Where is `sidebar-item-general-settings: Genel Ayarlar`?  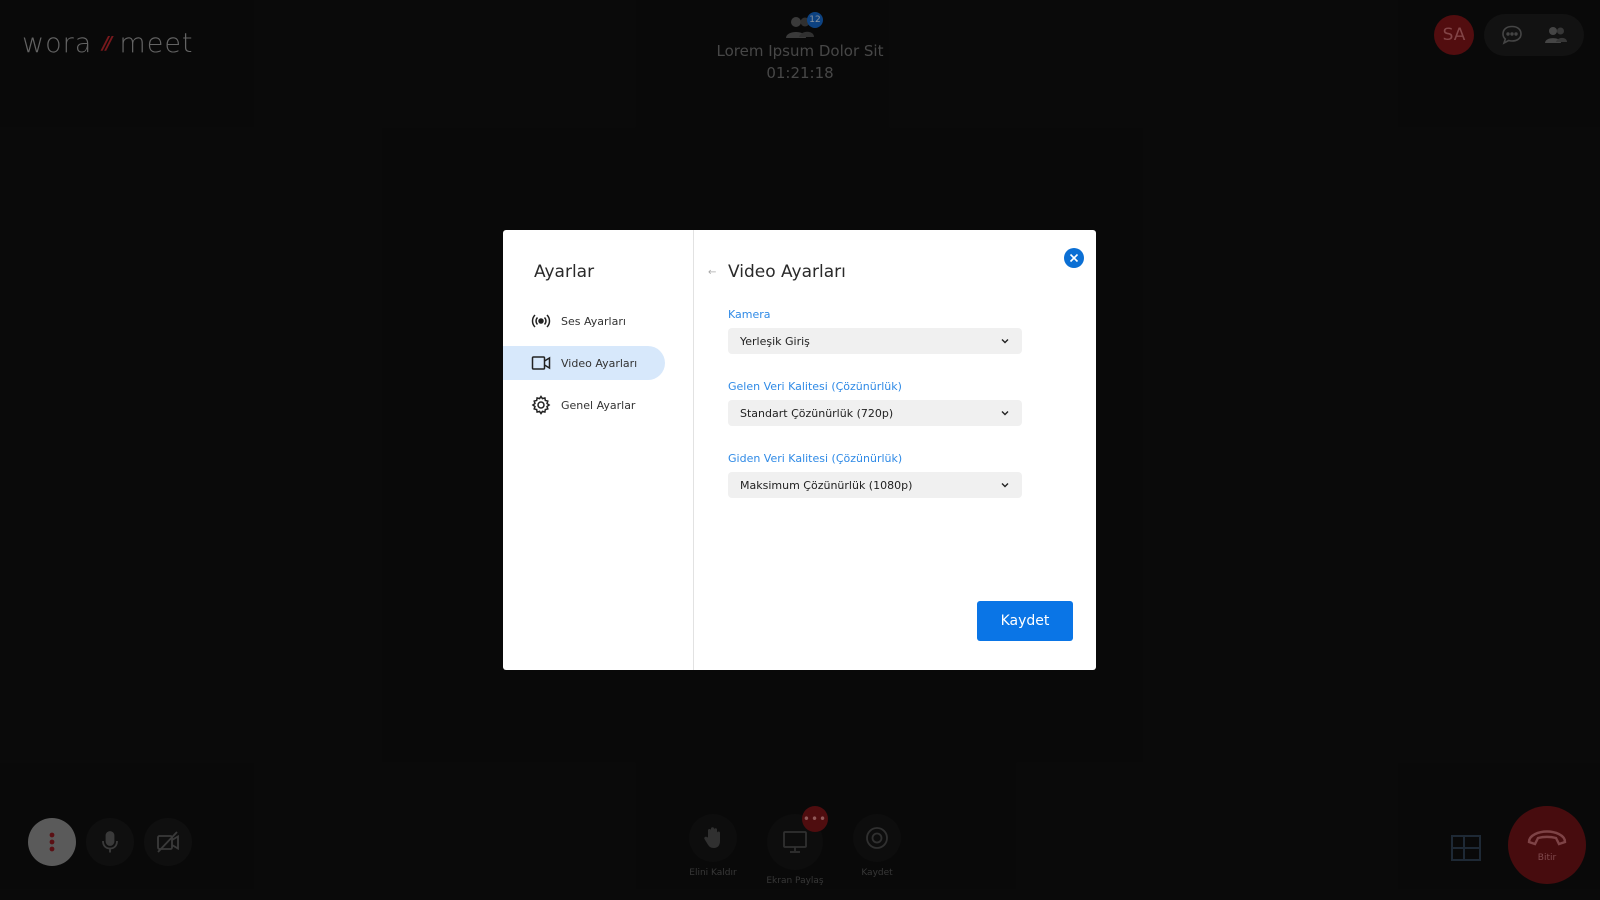
sidebar-item-general-settings: Genel Ayarlar is located at coordinates (584, 405).